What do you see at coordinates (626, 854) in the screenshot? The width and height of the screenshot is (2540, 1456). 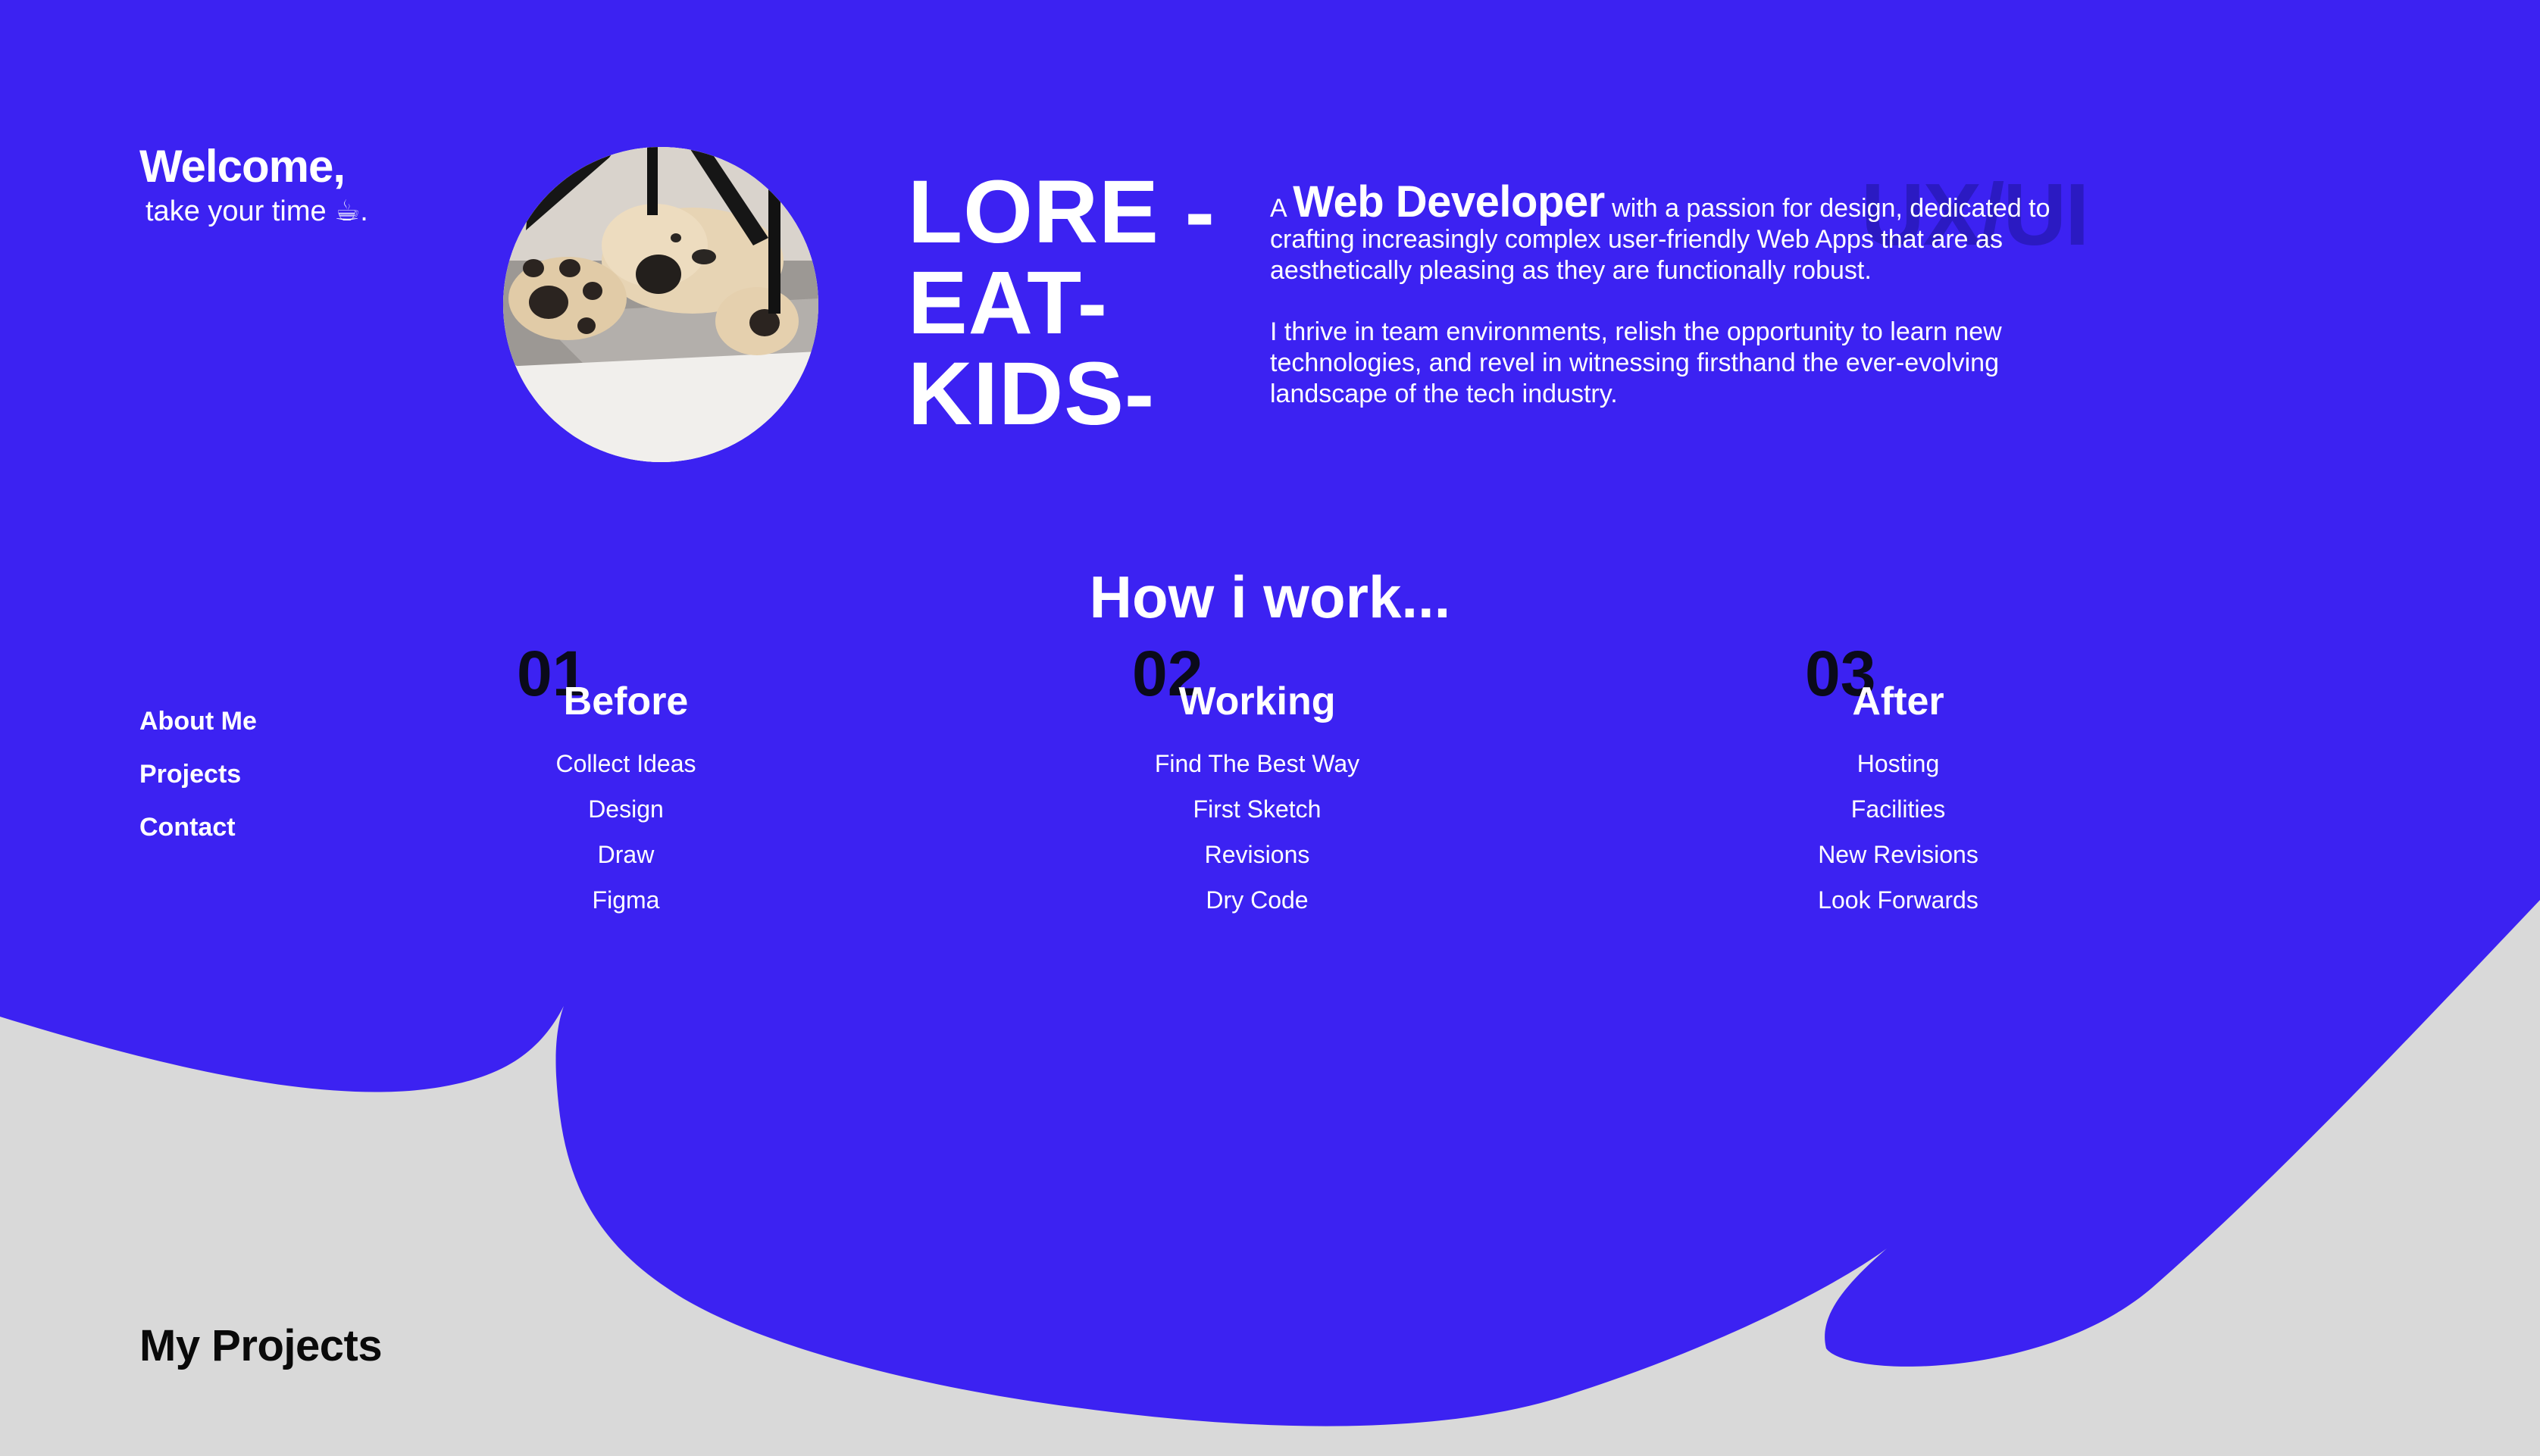 I see `list-item: Draw` at bounding box center [626, 854].